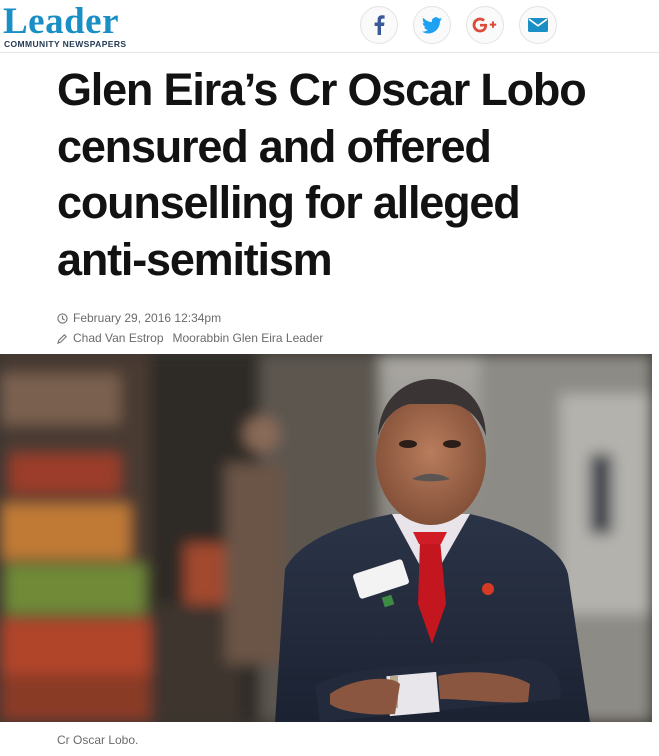  Describe the element at coordinates (65, 44) in the screenshot. I see `logo-subtitle: COMMUNITY NEWSPAPERS` at that location.